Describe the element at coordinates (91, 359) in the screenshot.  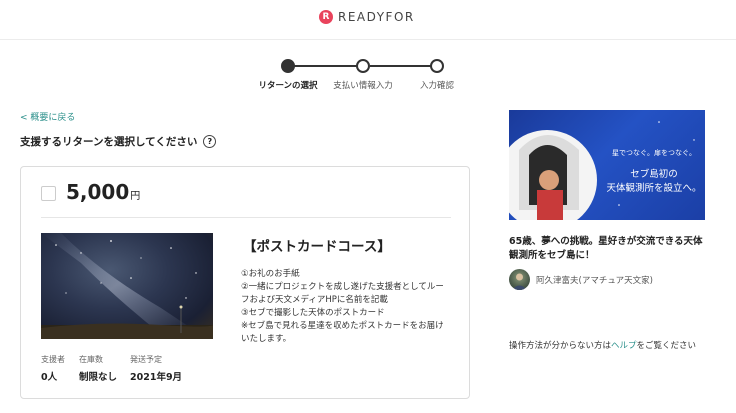
I see `meta-label: 在庫数` at that location.